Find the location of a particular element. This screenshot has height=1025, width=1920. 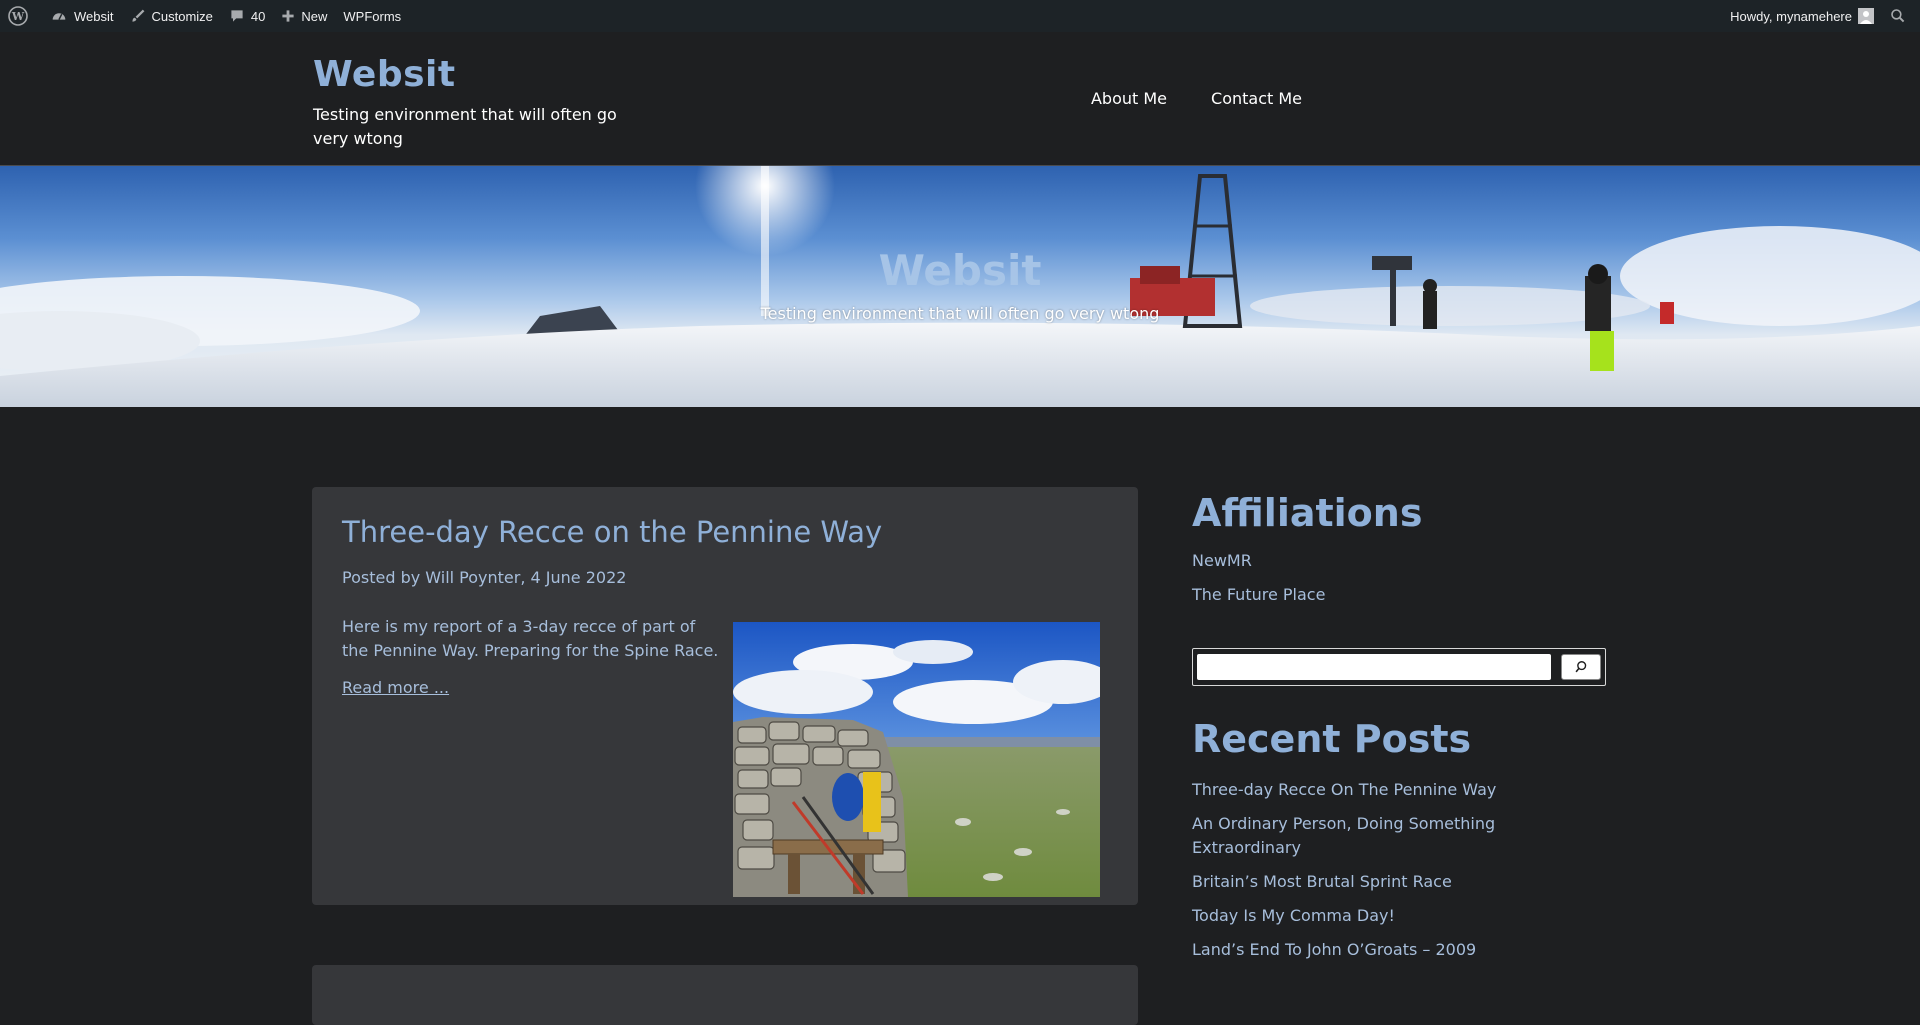

post-card is located at coordinates (725, 995).